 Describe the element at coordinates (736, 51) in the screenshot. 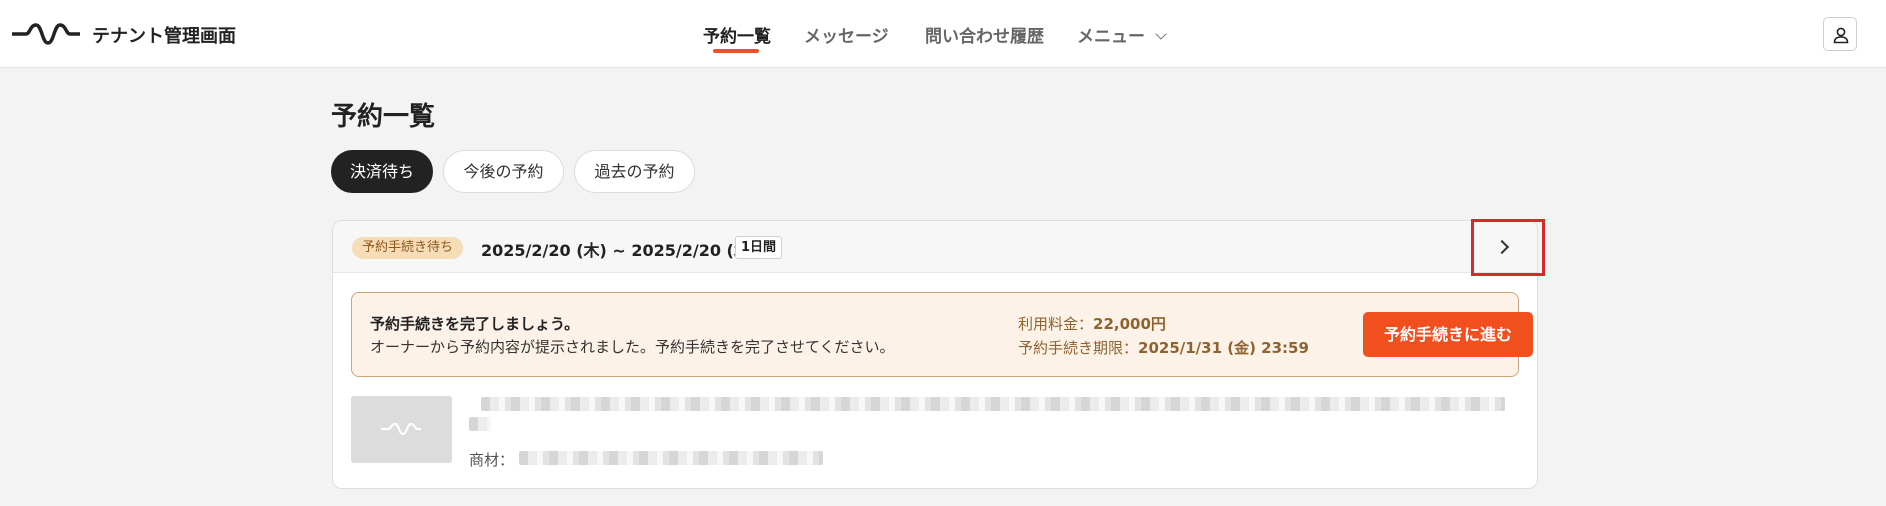

I see `nav-active-indicator` at that location.